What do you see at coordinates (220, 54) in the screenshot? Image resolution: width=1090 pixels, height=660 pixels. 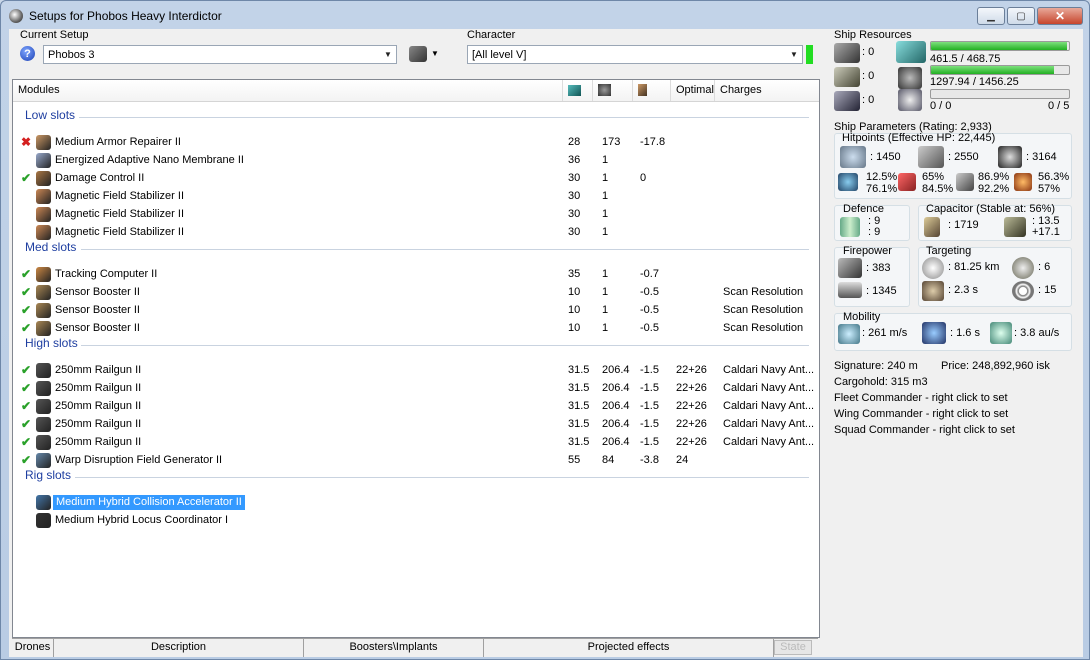 I see `setup-select: Phobos 3 ▼` at bounding box center [220, 54].